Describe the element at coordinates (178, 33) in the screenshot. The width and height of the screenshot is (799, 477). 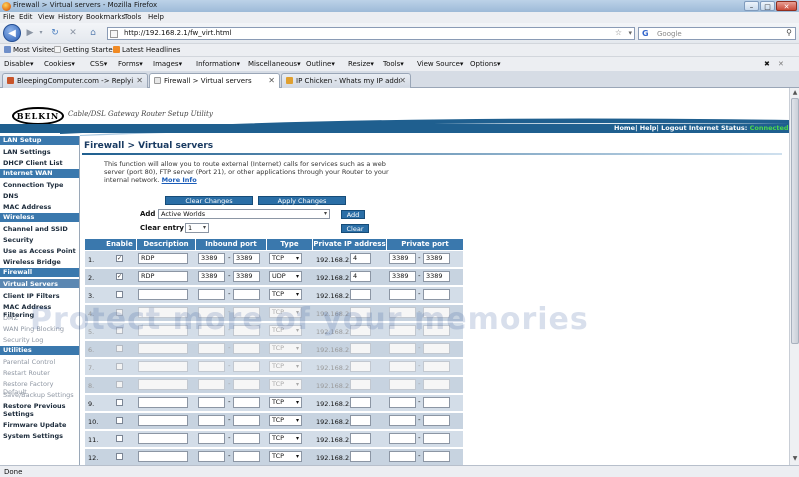
I see `url-text: http://192.168.2.1/fw_virt.html` at that location.